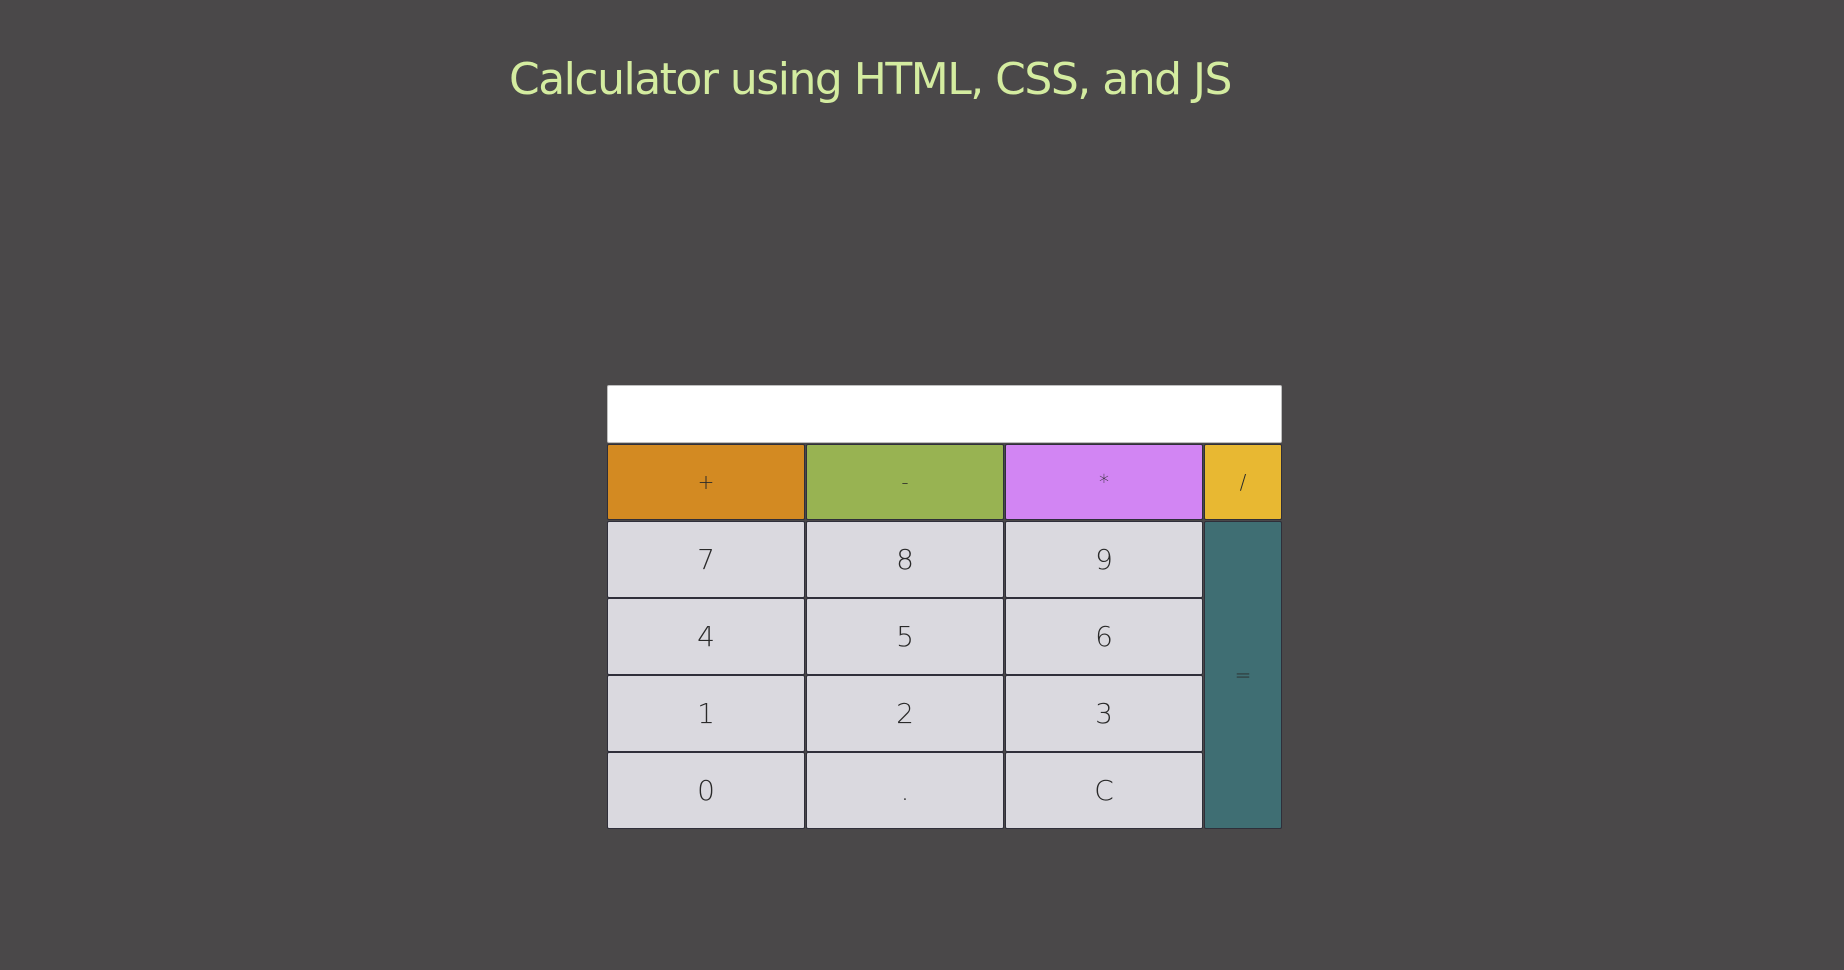 The width and height of the screenshot is (1844, 970). What do you see at coordinates (905, 713) in the screenshot?
I see `digit-2-button: 2` at bounding box center [905, 713].